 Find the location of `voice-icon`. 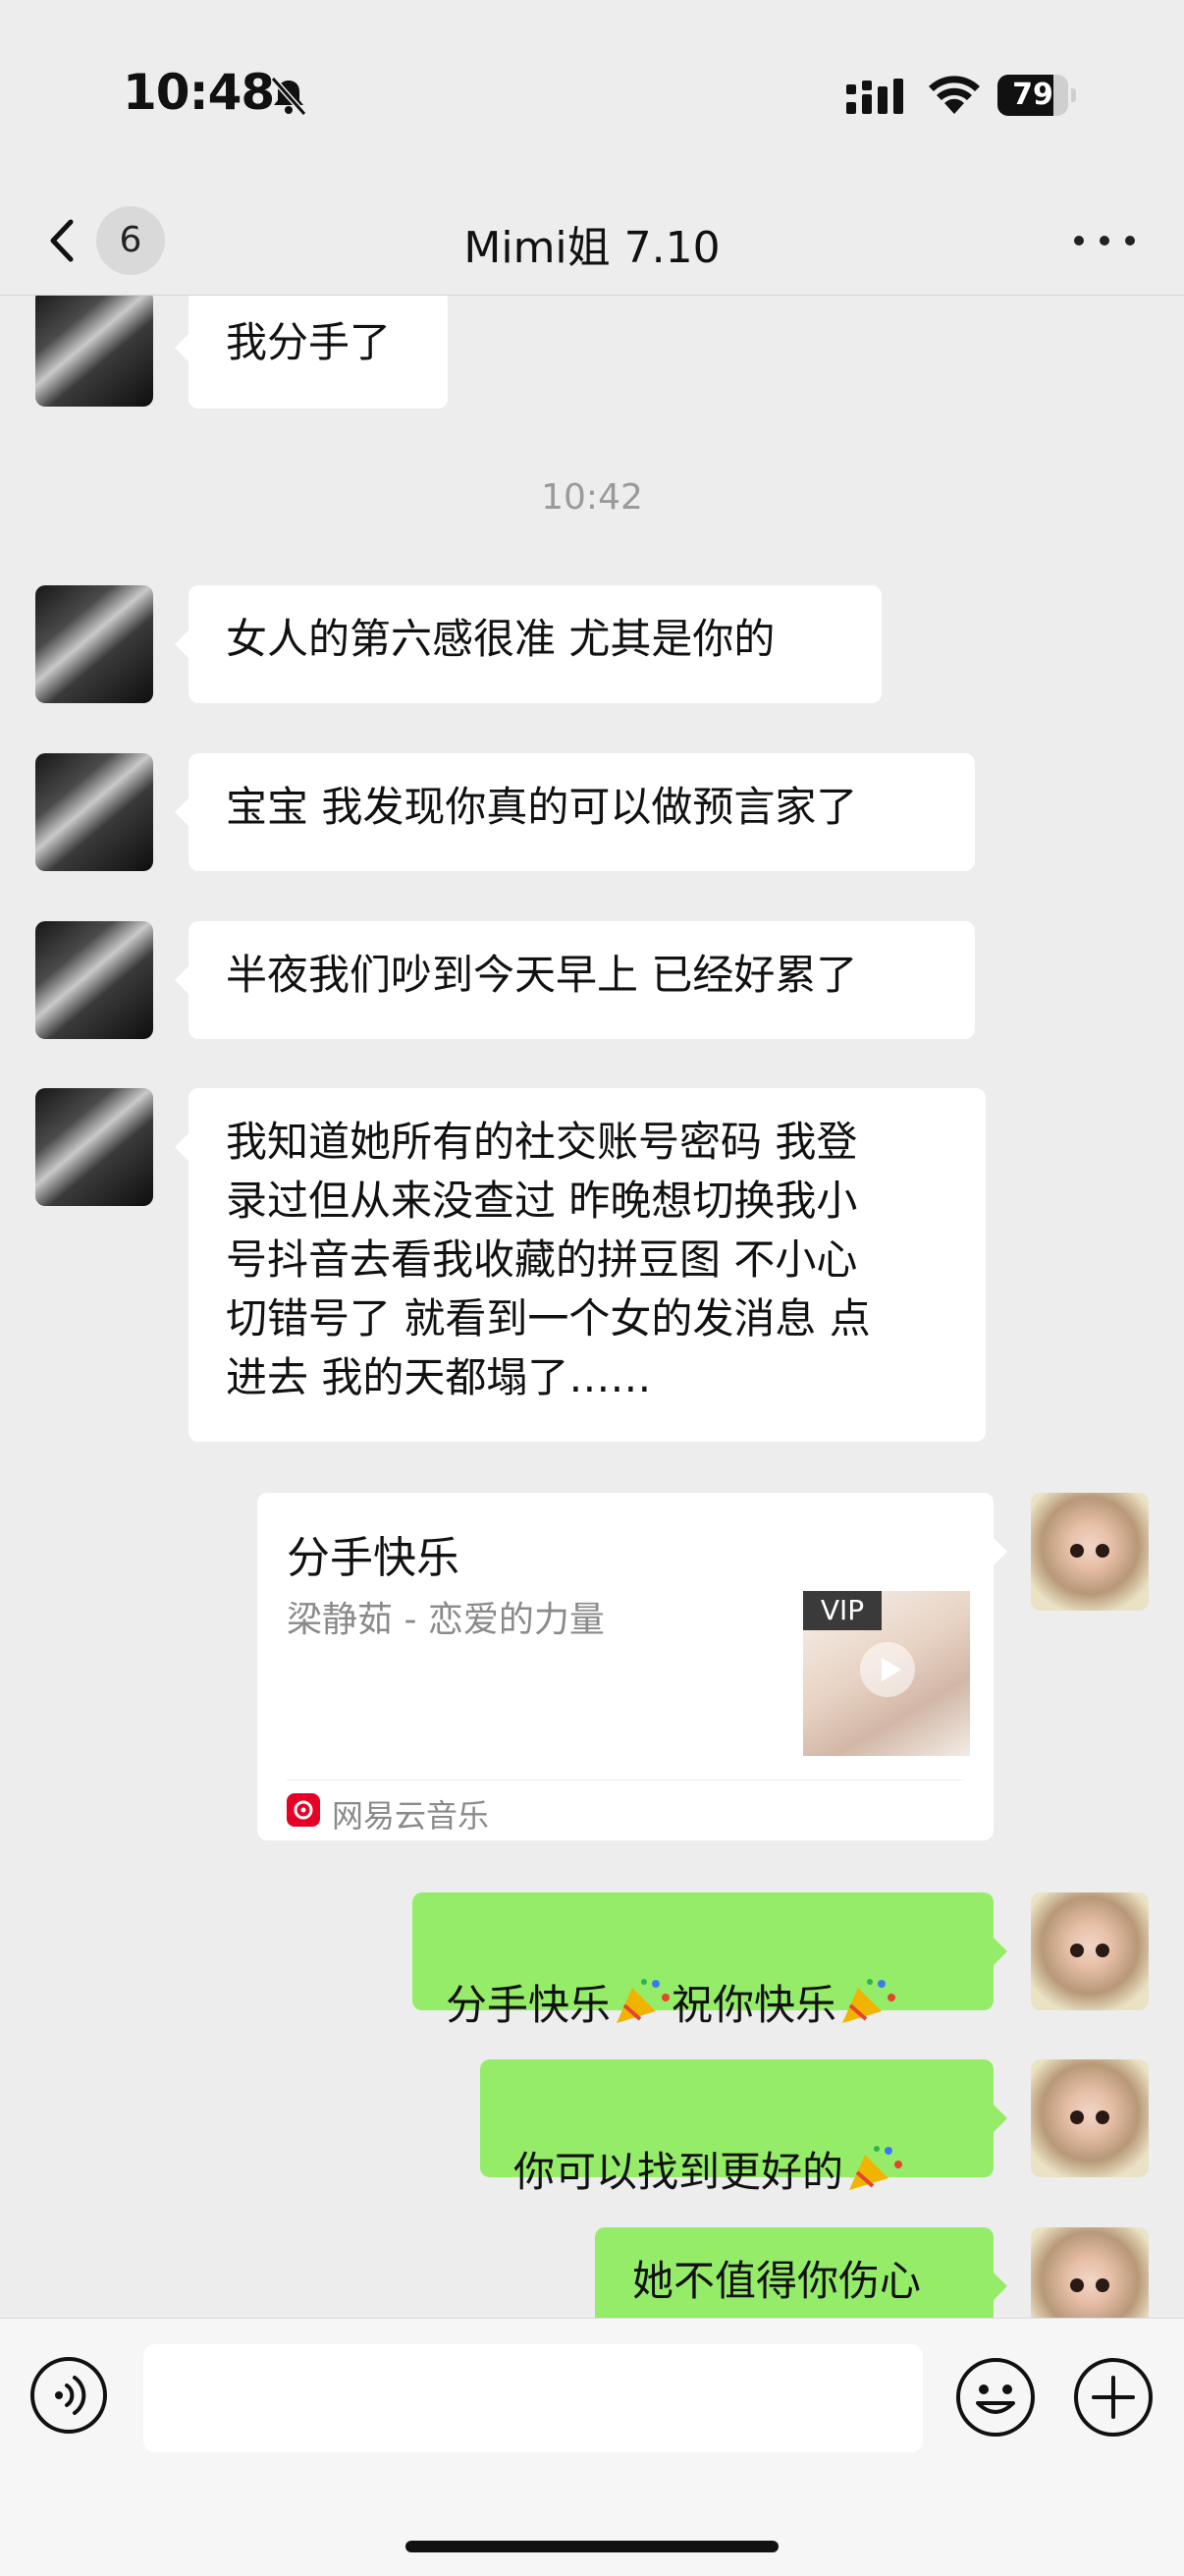

voice-icon is located at coordinates (68, 2395).